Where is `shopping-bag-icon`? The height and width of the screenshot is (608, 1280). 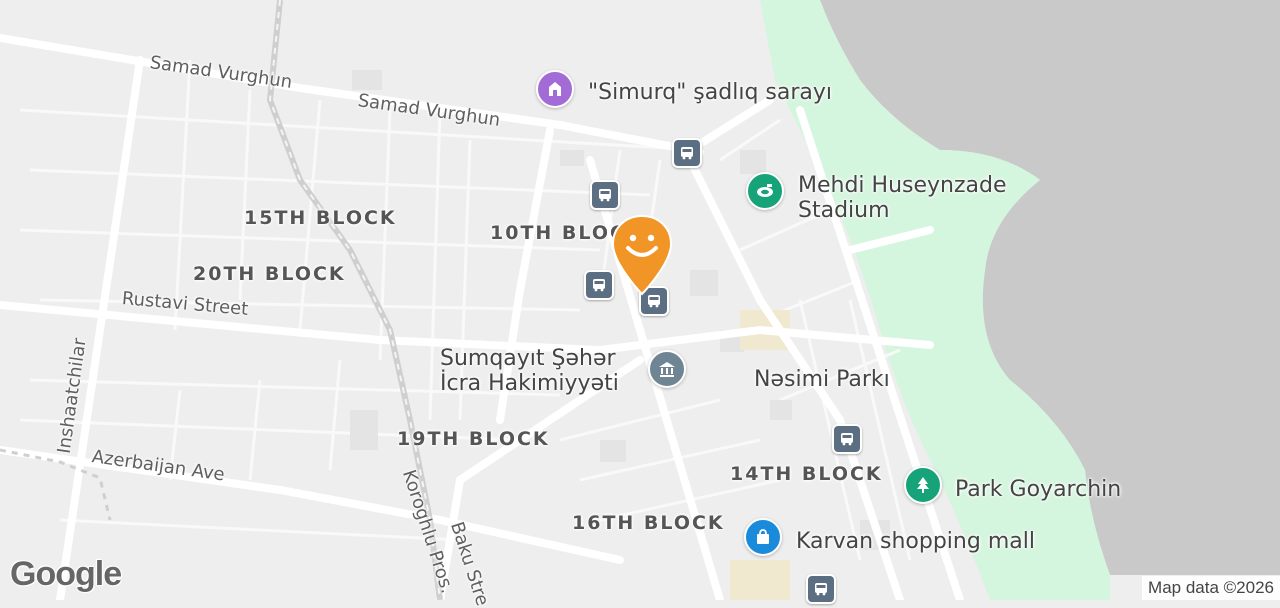
shopping-bag-icon is located at coordinates (763, 537).